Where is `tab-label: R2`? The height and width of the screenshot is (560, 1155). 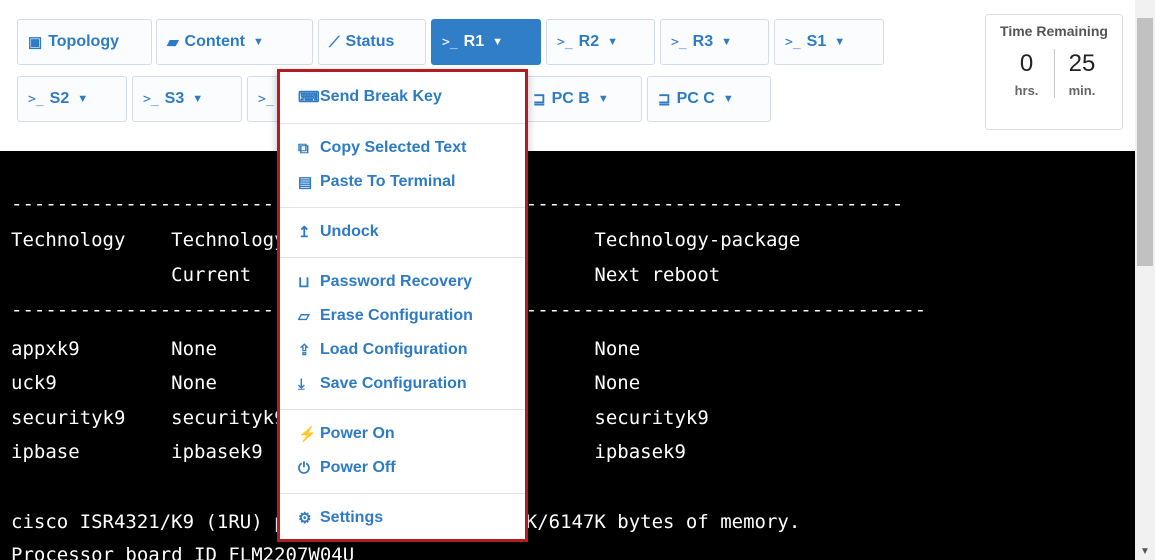
tab-label: R2 is located at coordinates (589, 41).